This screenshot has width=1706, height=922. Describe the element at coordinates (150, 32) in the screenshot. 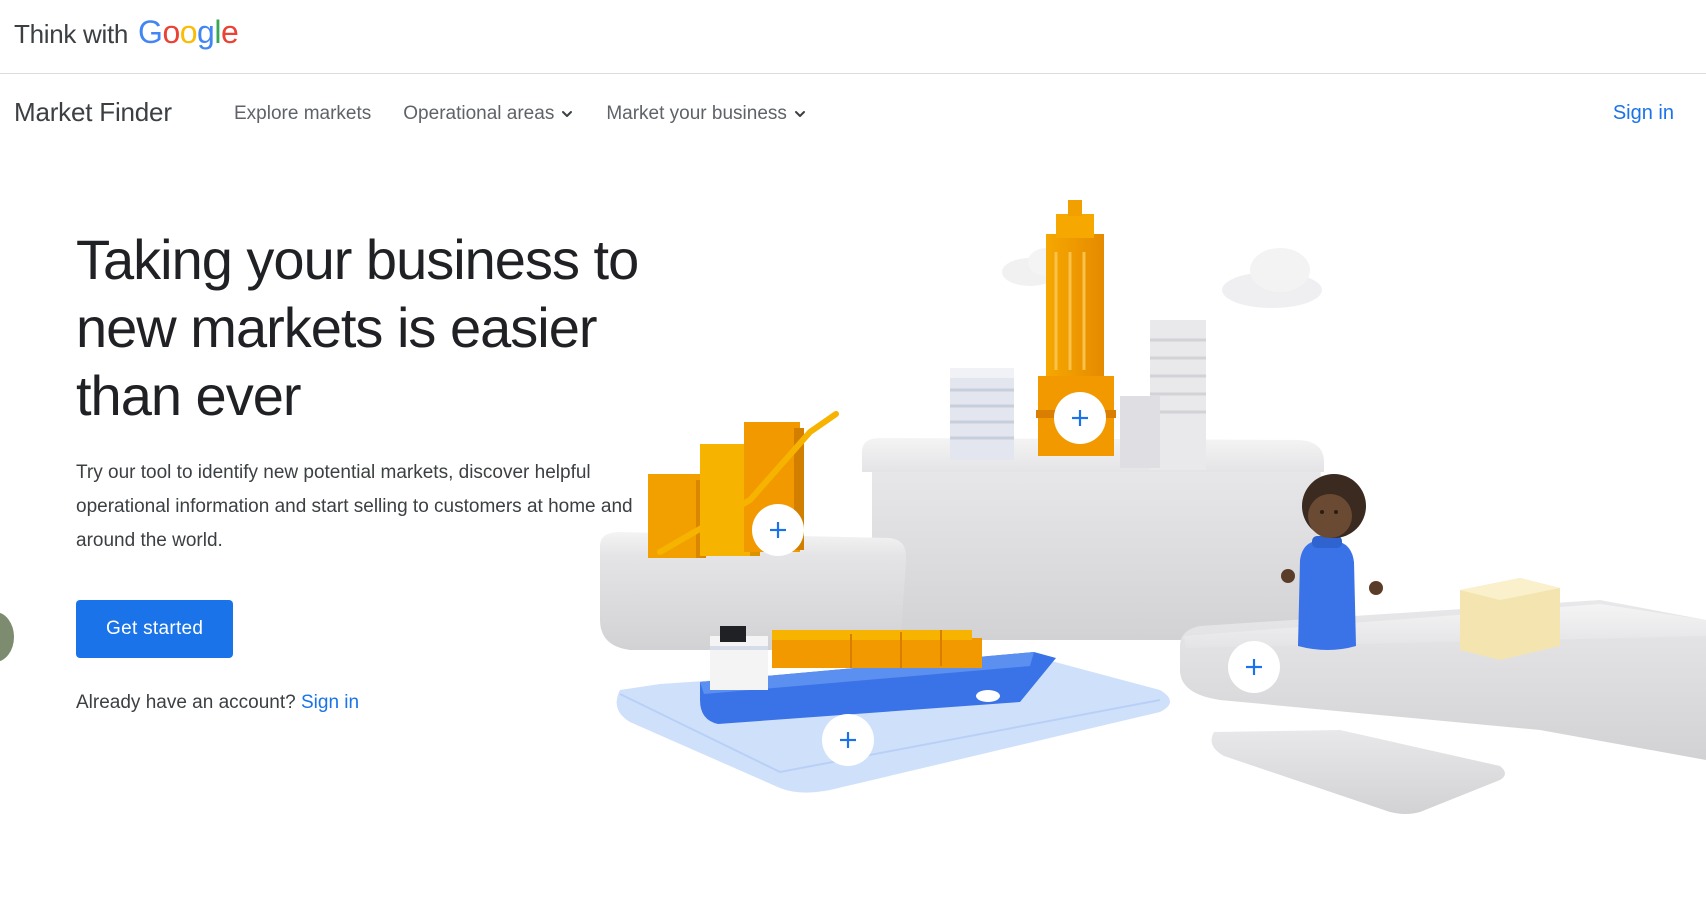

I see `google-letter: G` at that location.